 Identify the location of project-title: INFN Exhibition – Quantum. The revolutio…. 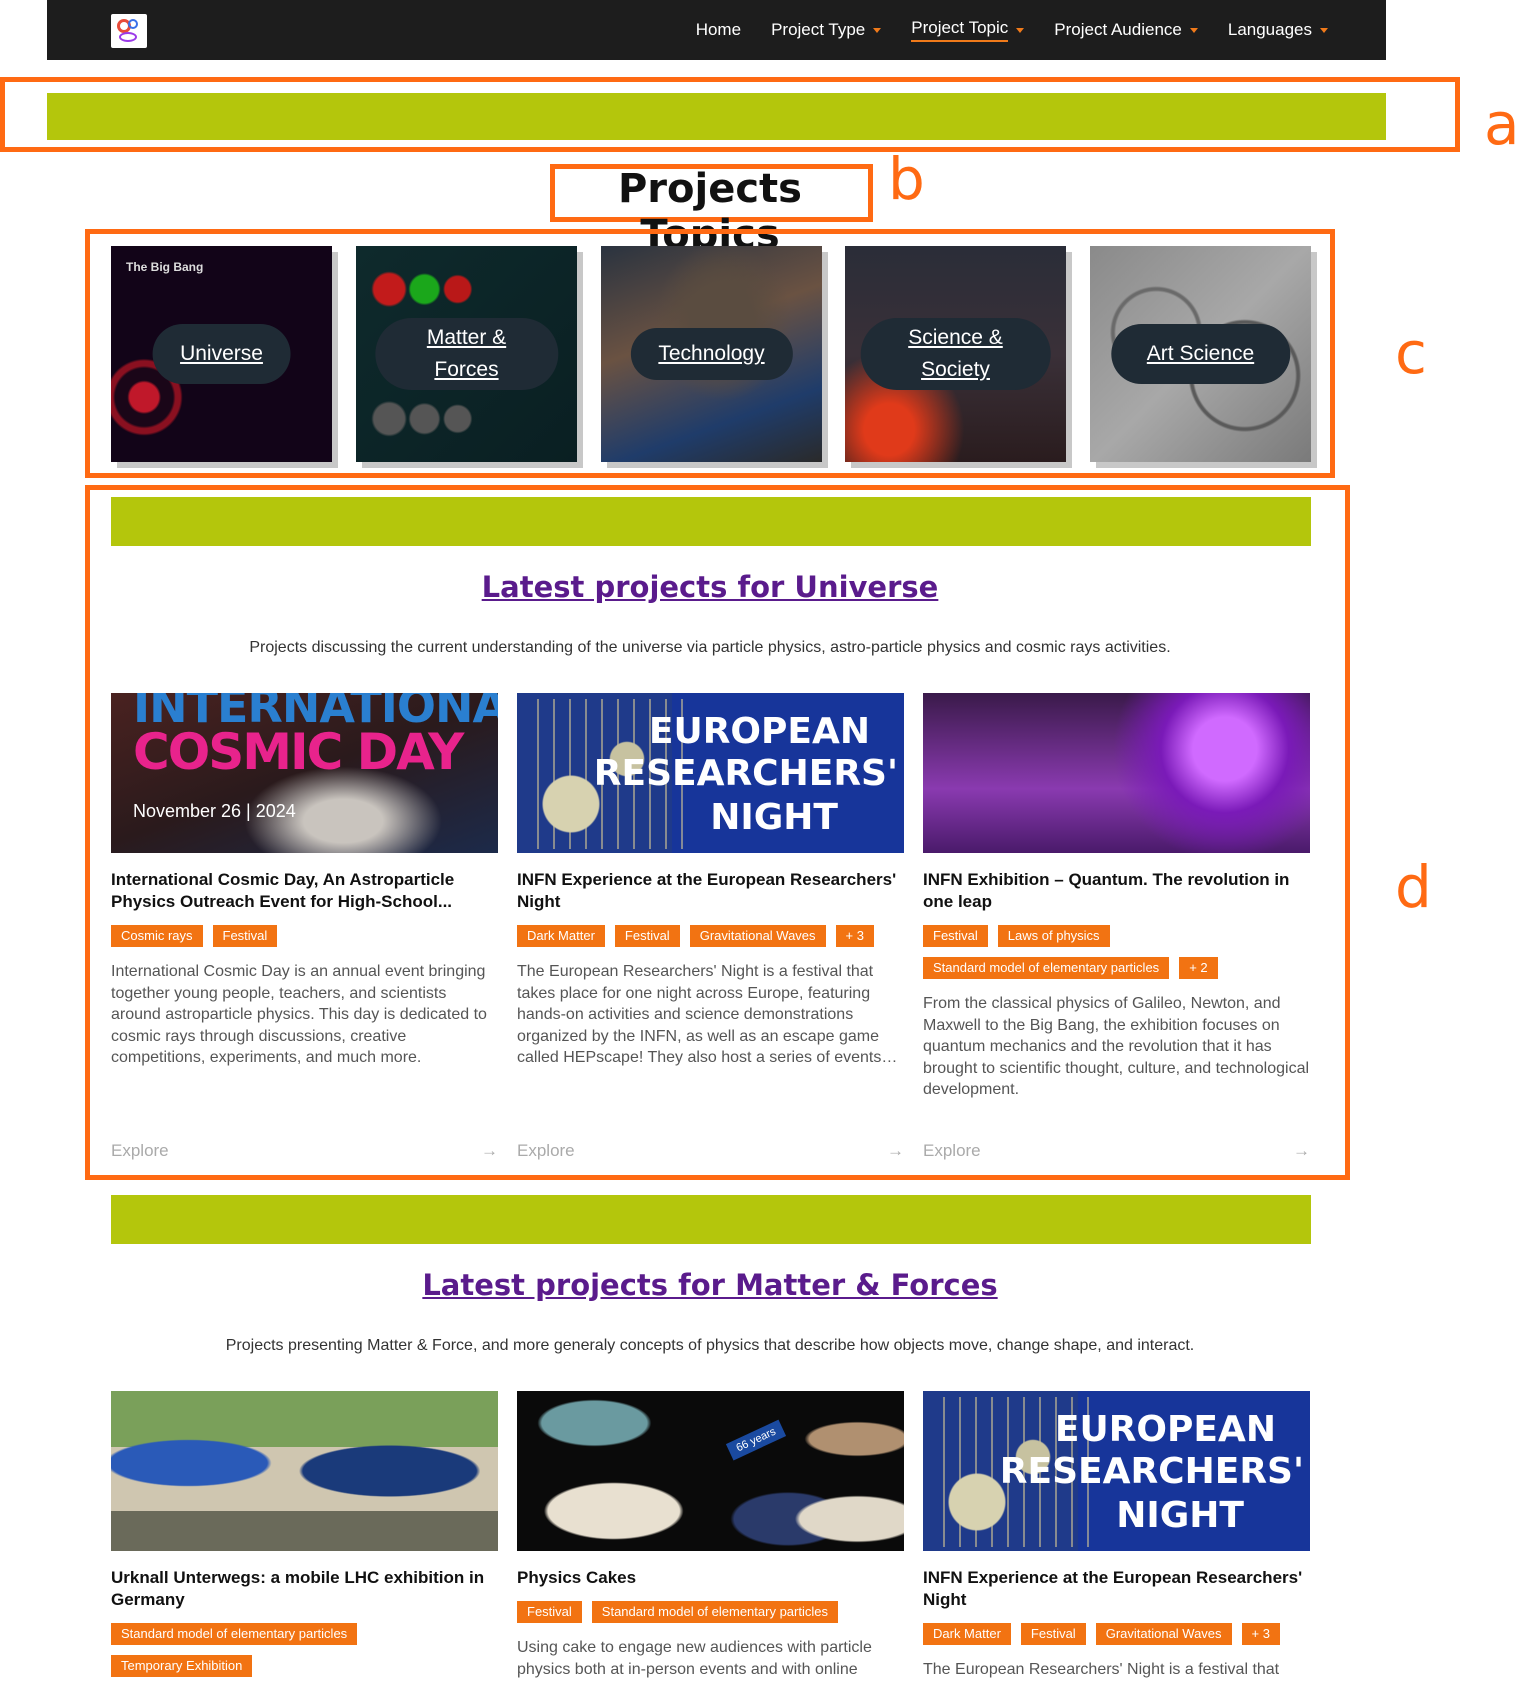
(1116, 891).